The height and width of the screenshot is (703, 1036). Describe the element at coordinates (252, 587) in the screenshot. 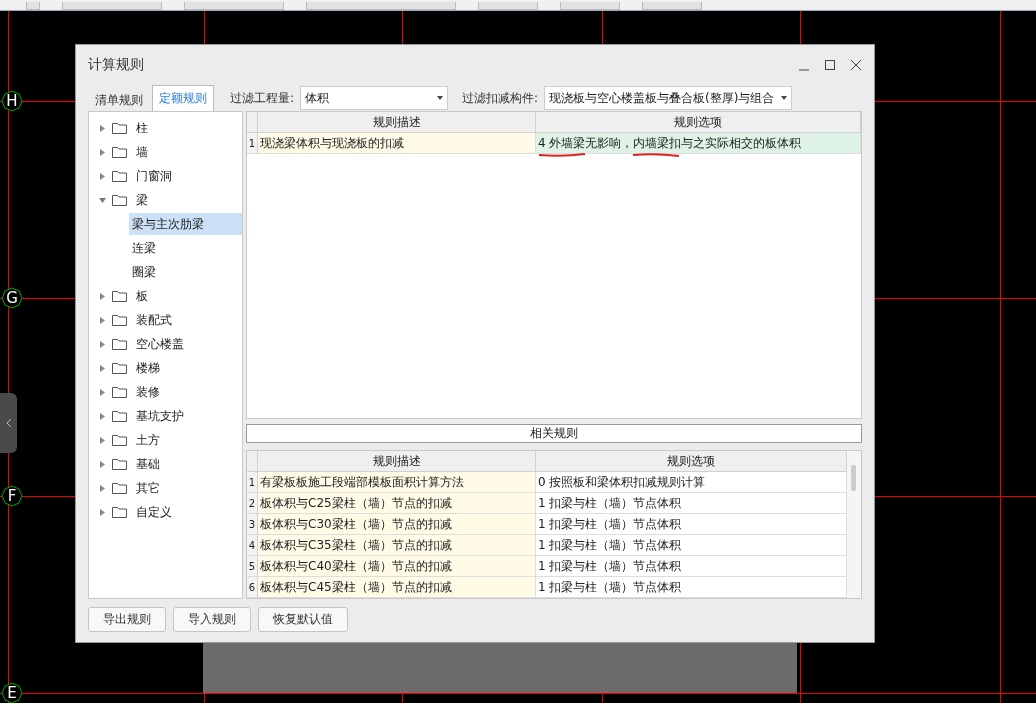

I see `row-number: 6` at that location.